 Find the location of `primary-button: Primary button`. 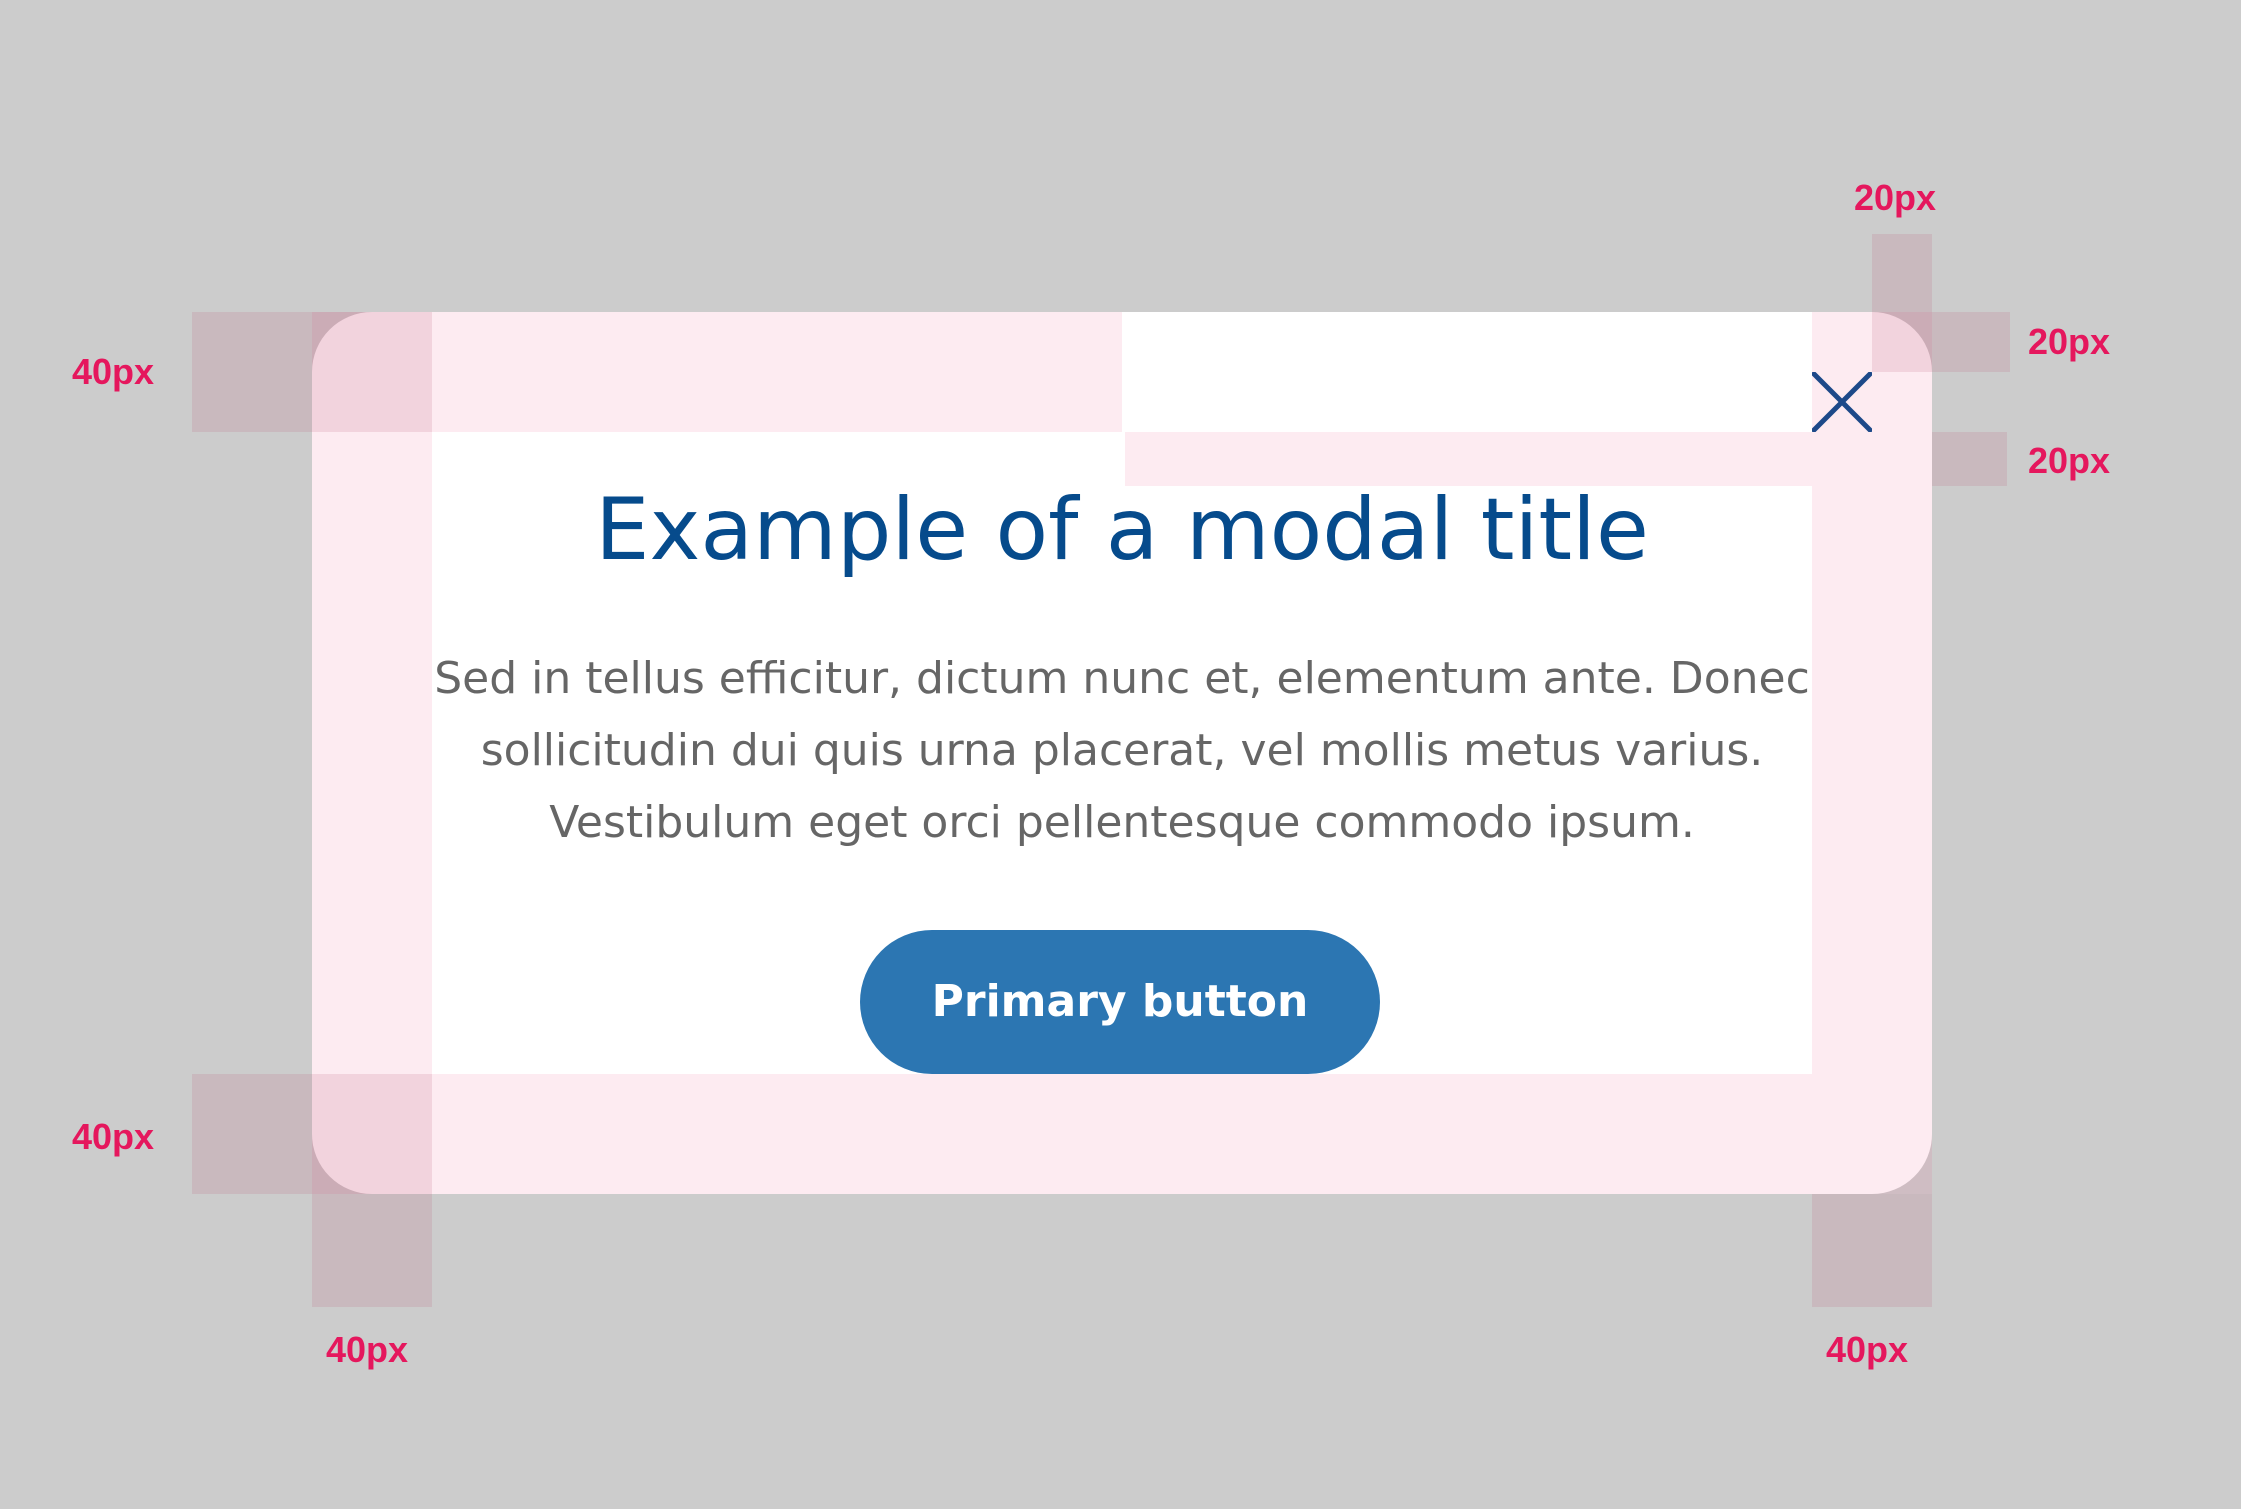

primary-button: Primary button is located at coordinates (1120, 1002).